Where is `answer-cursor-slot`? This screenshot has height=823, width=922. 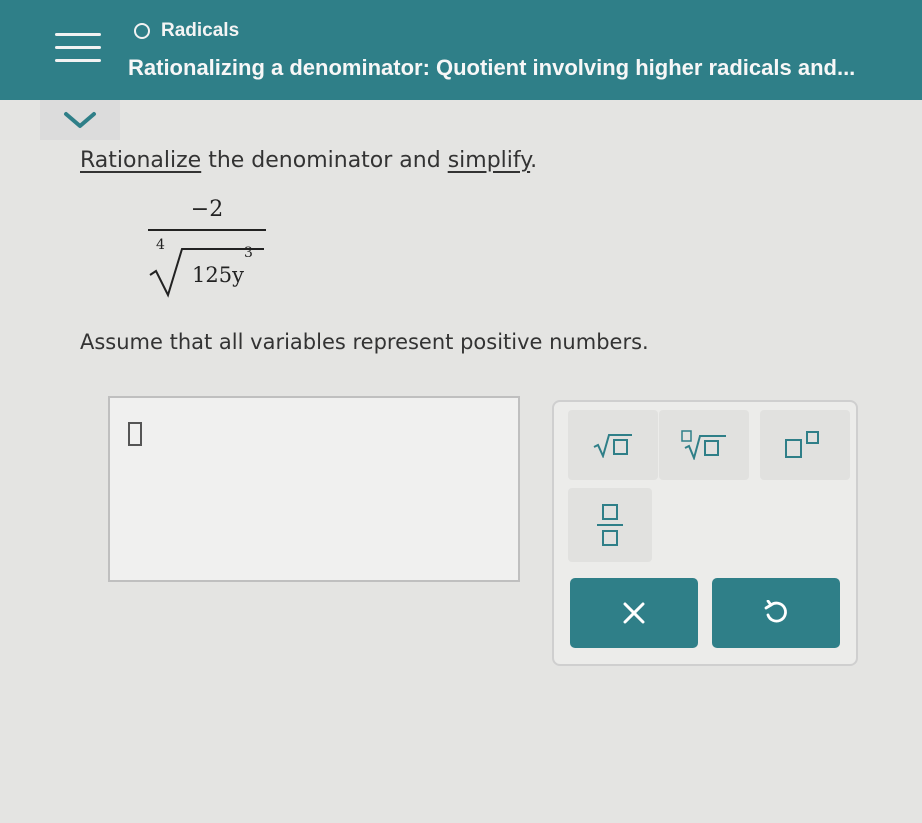 answer-cursor-slot is located at coordinates (135, 434).